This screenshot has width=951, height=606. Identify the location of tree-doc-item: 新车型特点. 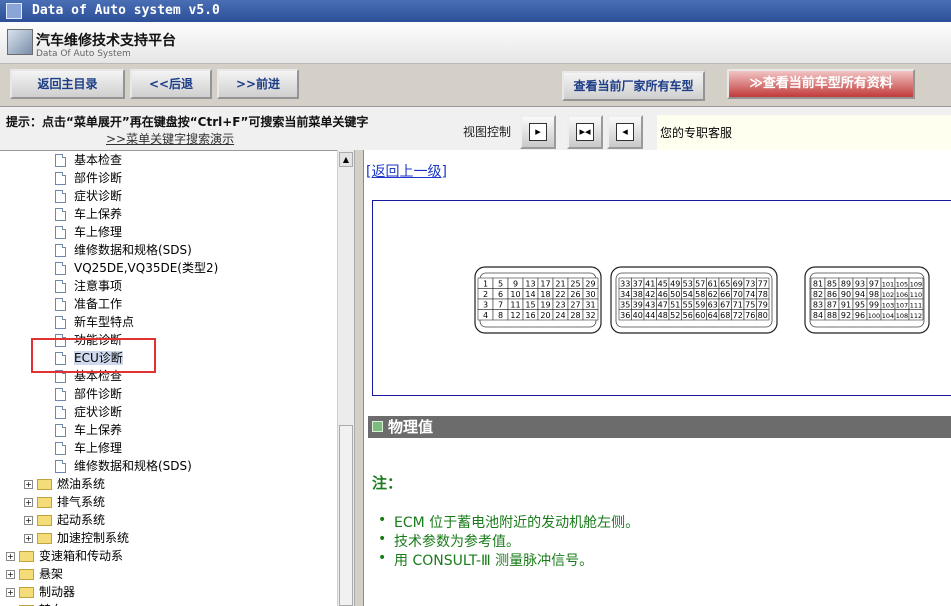
(94, 322).